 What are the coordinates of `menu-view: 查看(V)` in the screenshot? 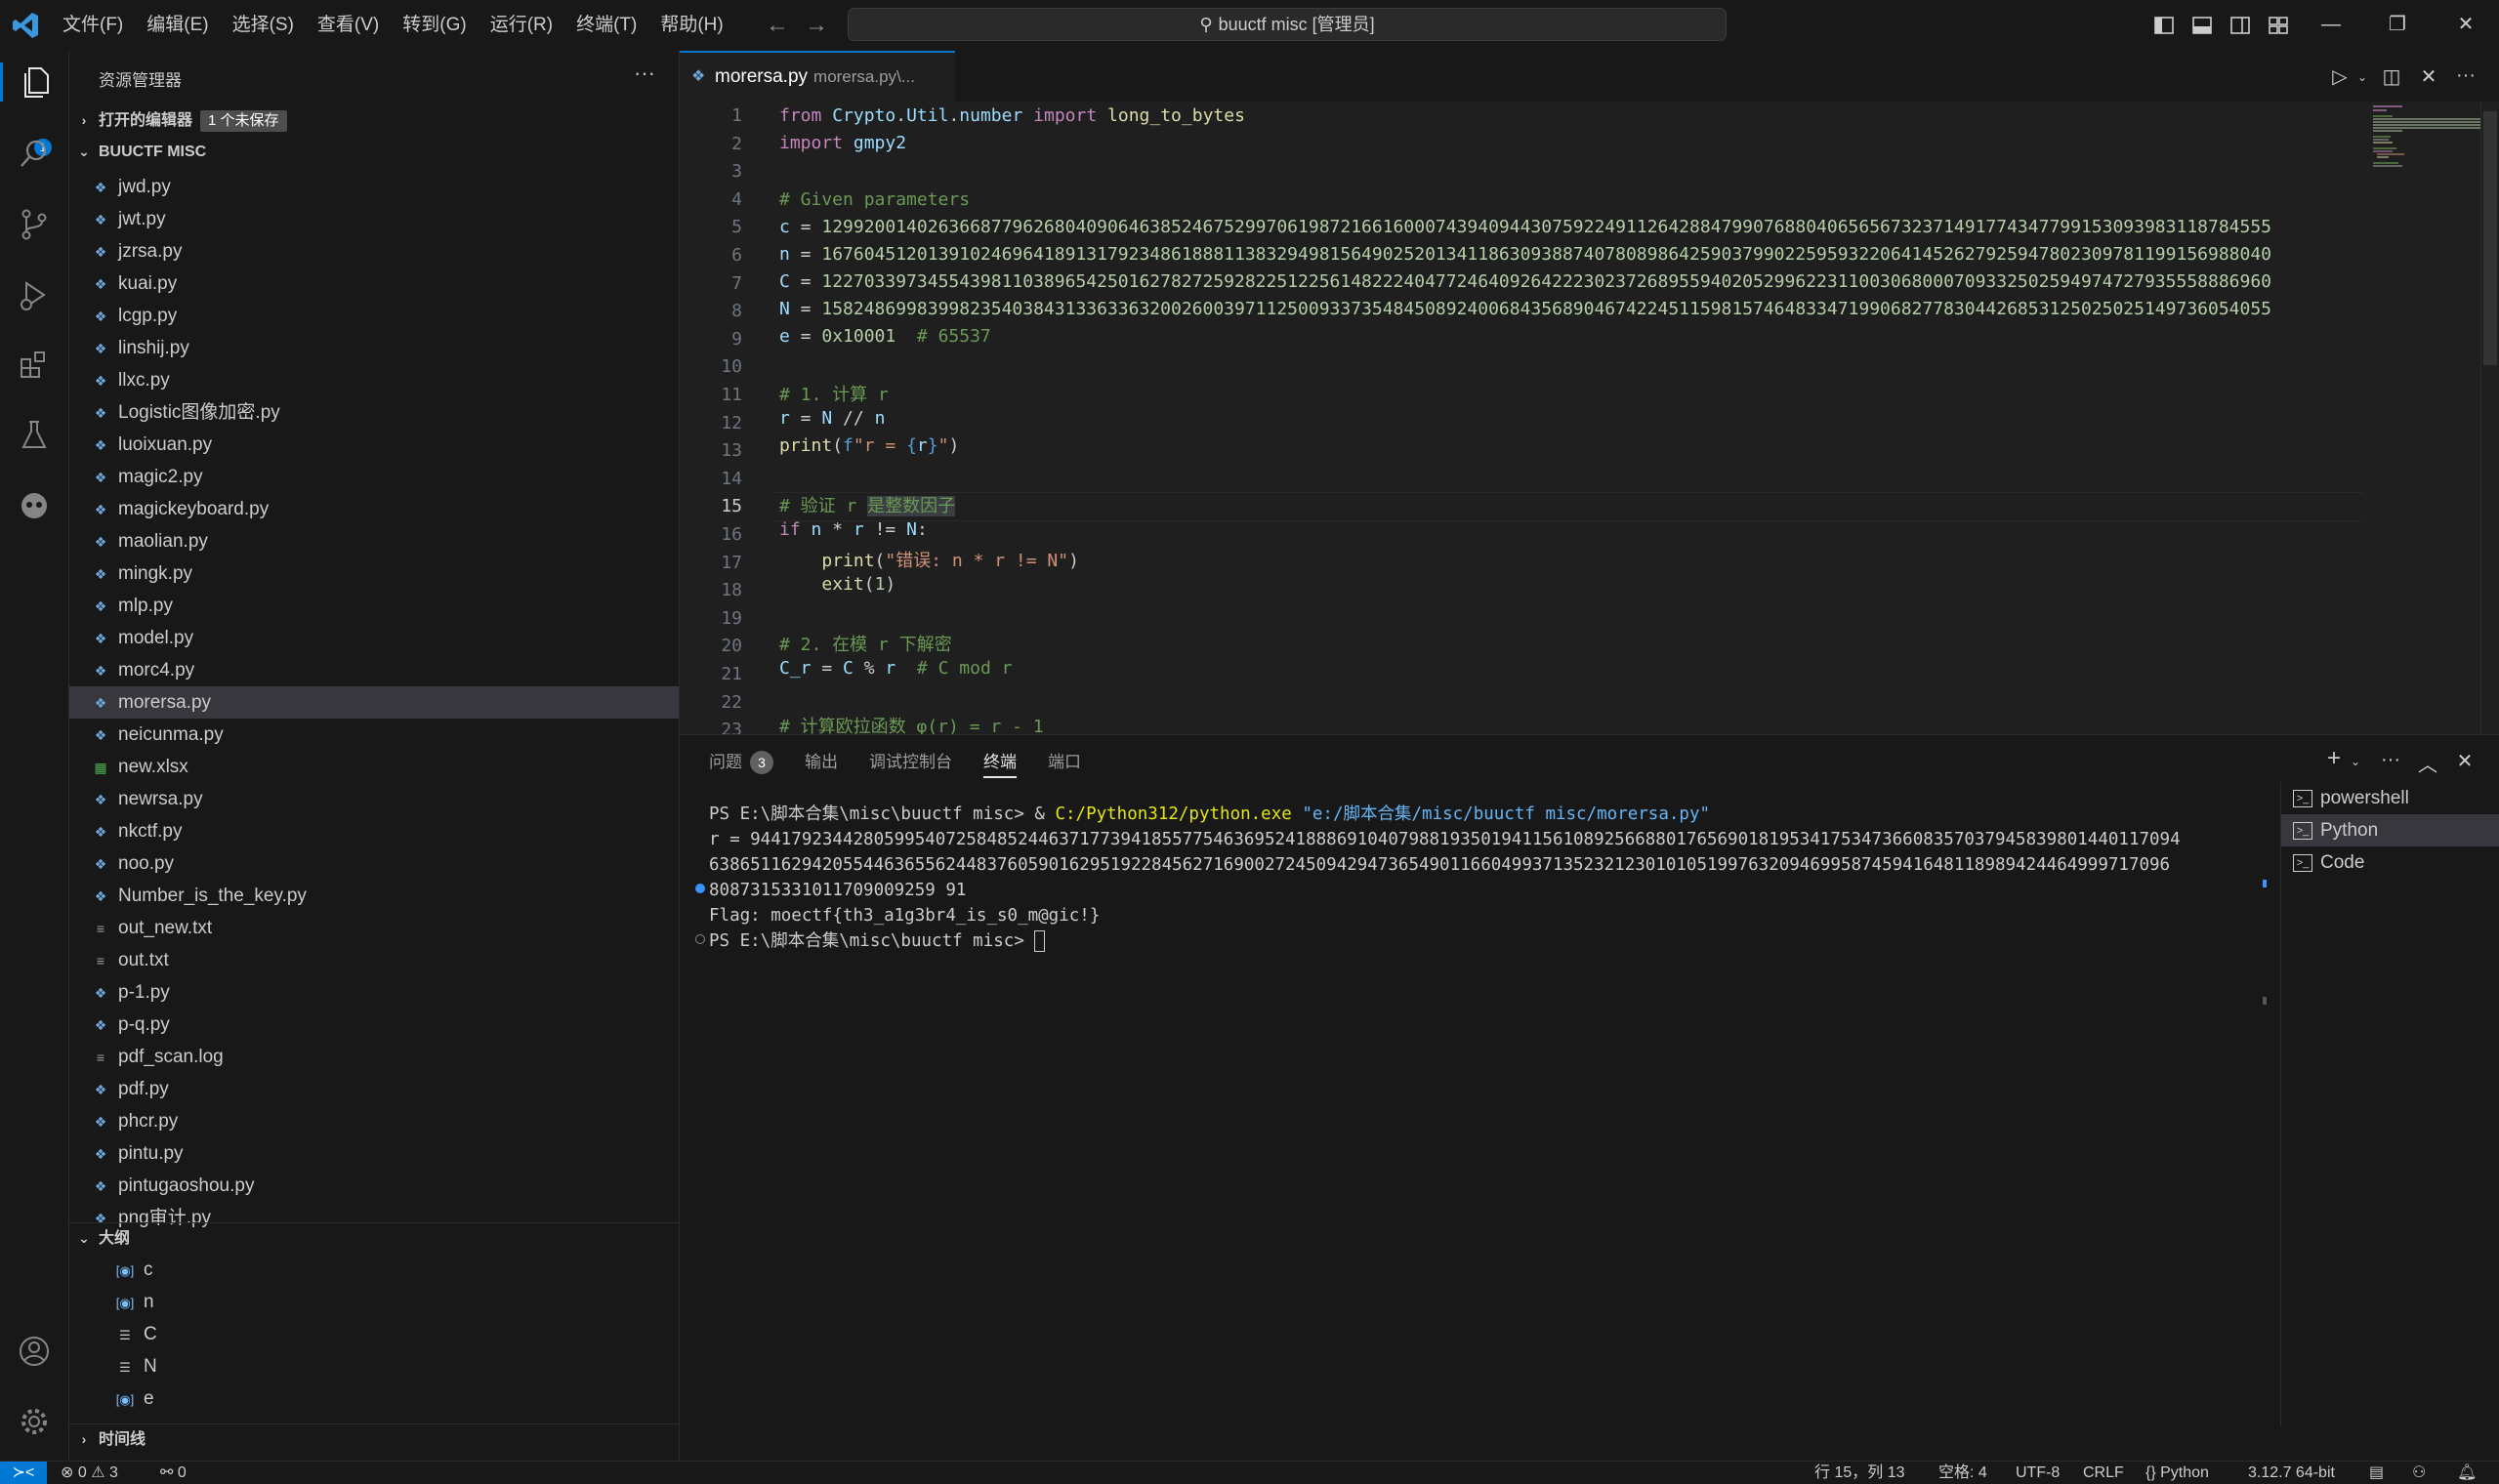 It's located at (348, 26).